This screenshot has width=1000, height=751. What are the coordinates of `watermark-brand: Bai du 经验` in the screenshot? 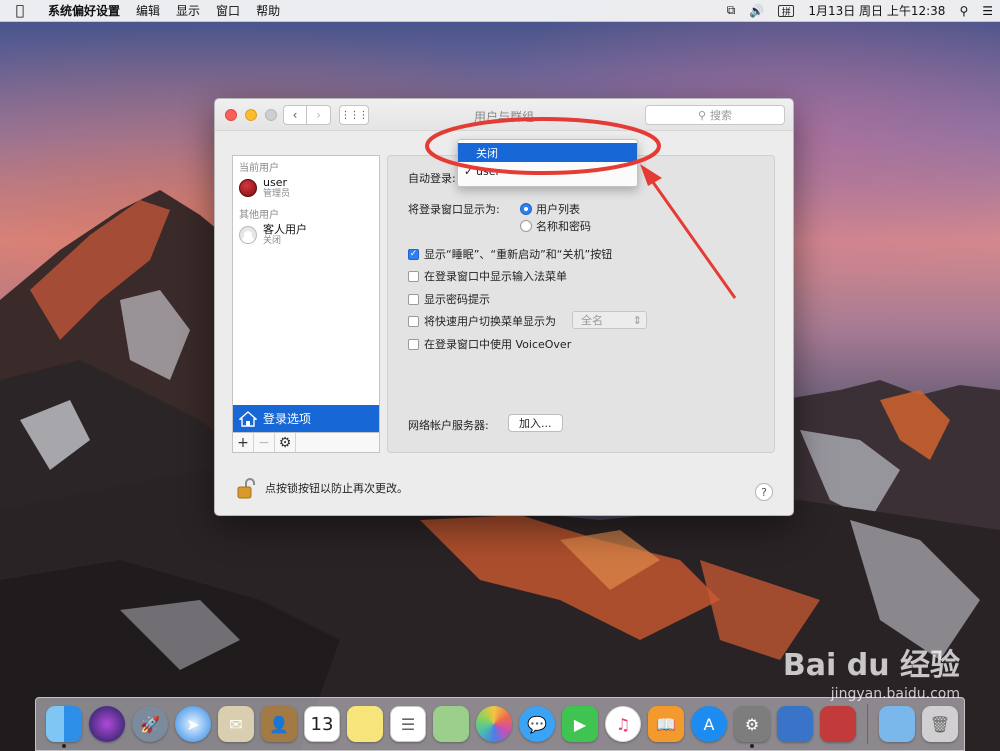 It's located at (871, 665).